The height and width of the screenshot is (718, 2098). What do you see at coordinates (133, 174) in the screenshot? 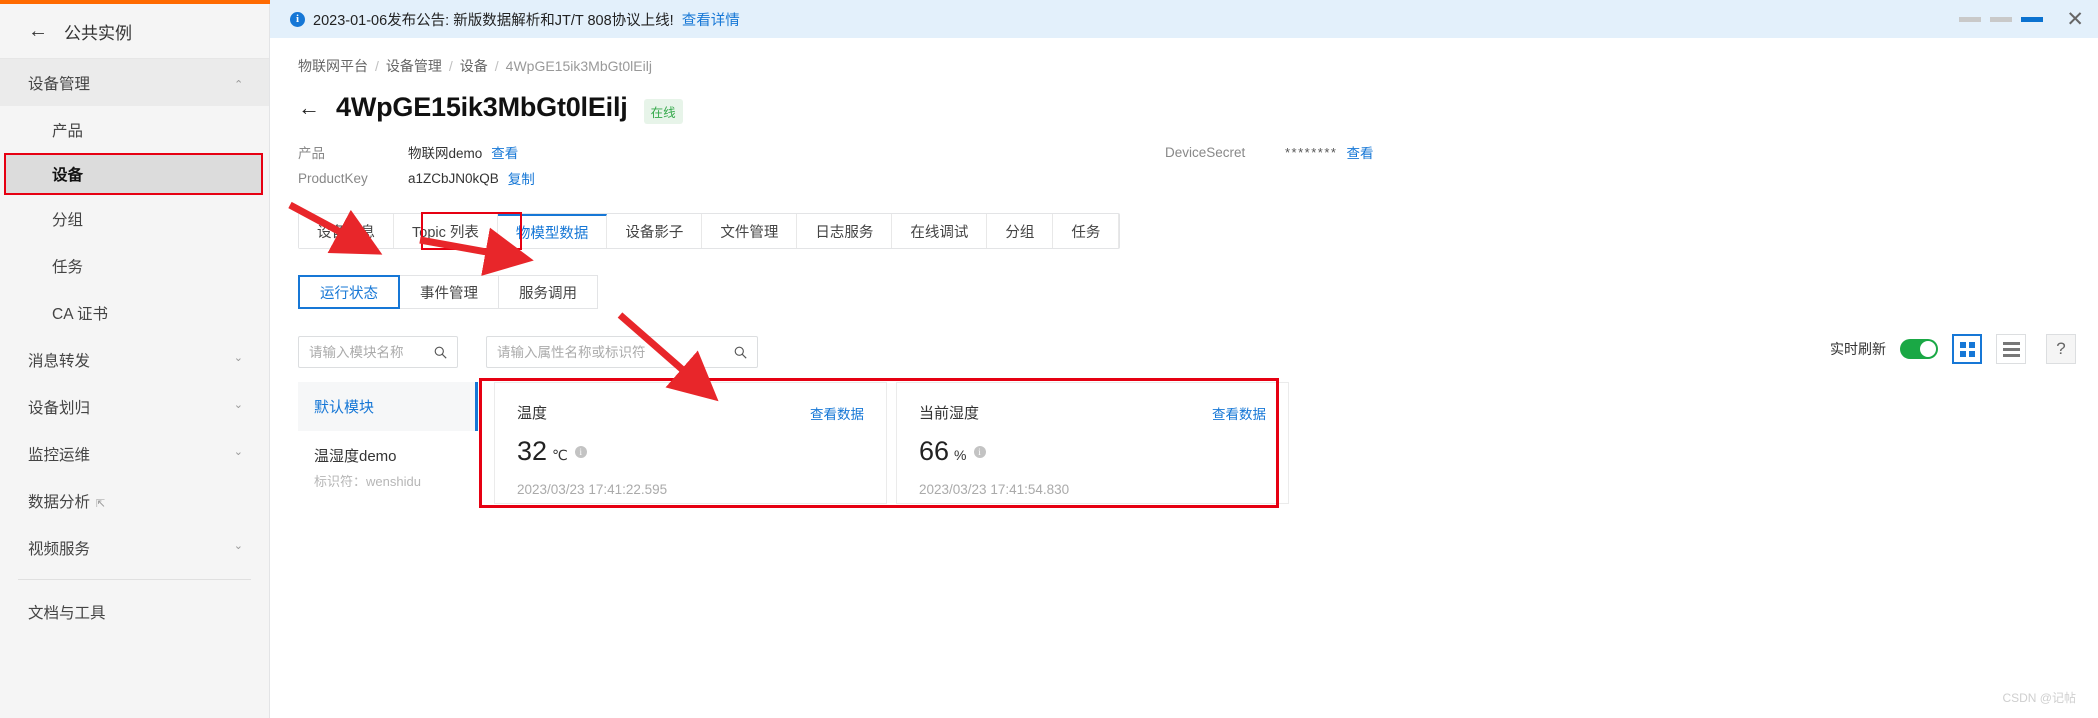
I see `sidebar-item-devices: 设备` at bounding box center [133, 174].